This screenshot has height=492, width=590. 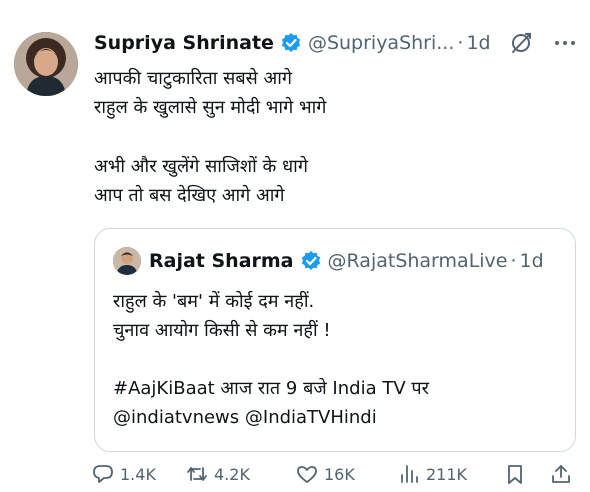 I want to click on reply-icon, so click(x=103, y=474).